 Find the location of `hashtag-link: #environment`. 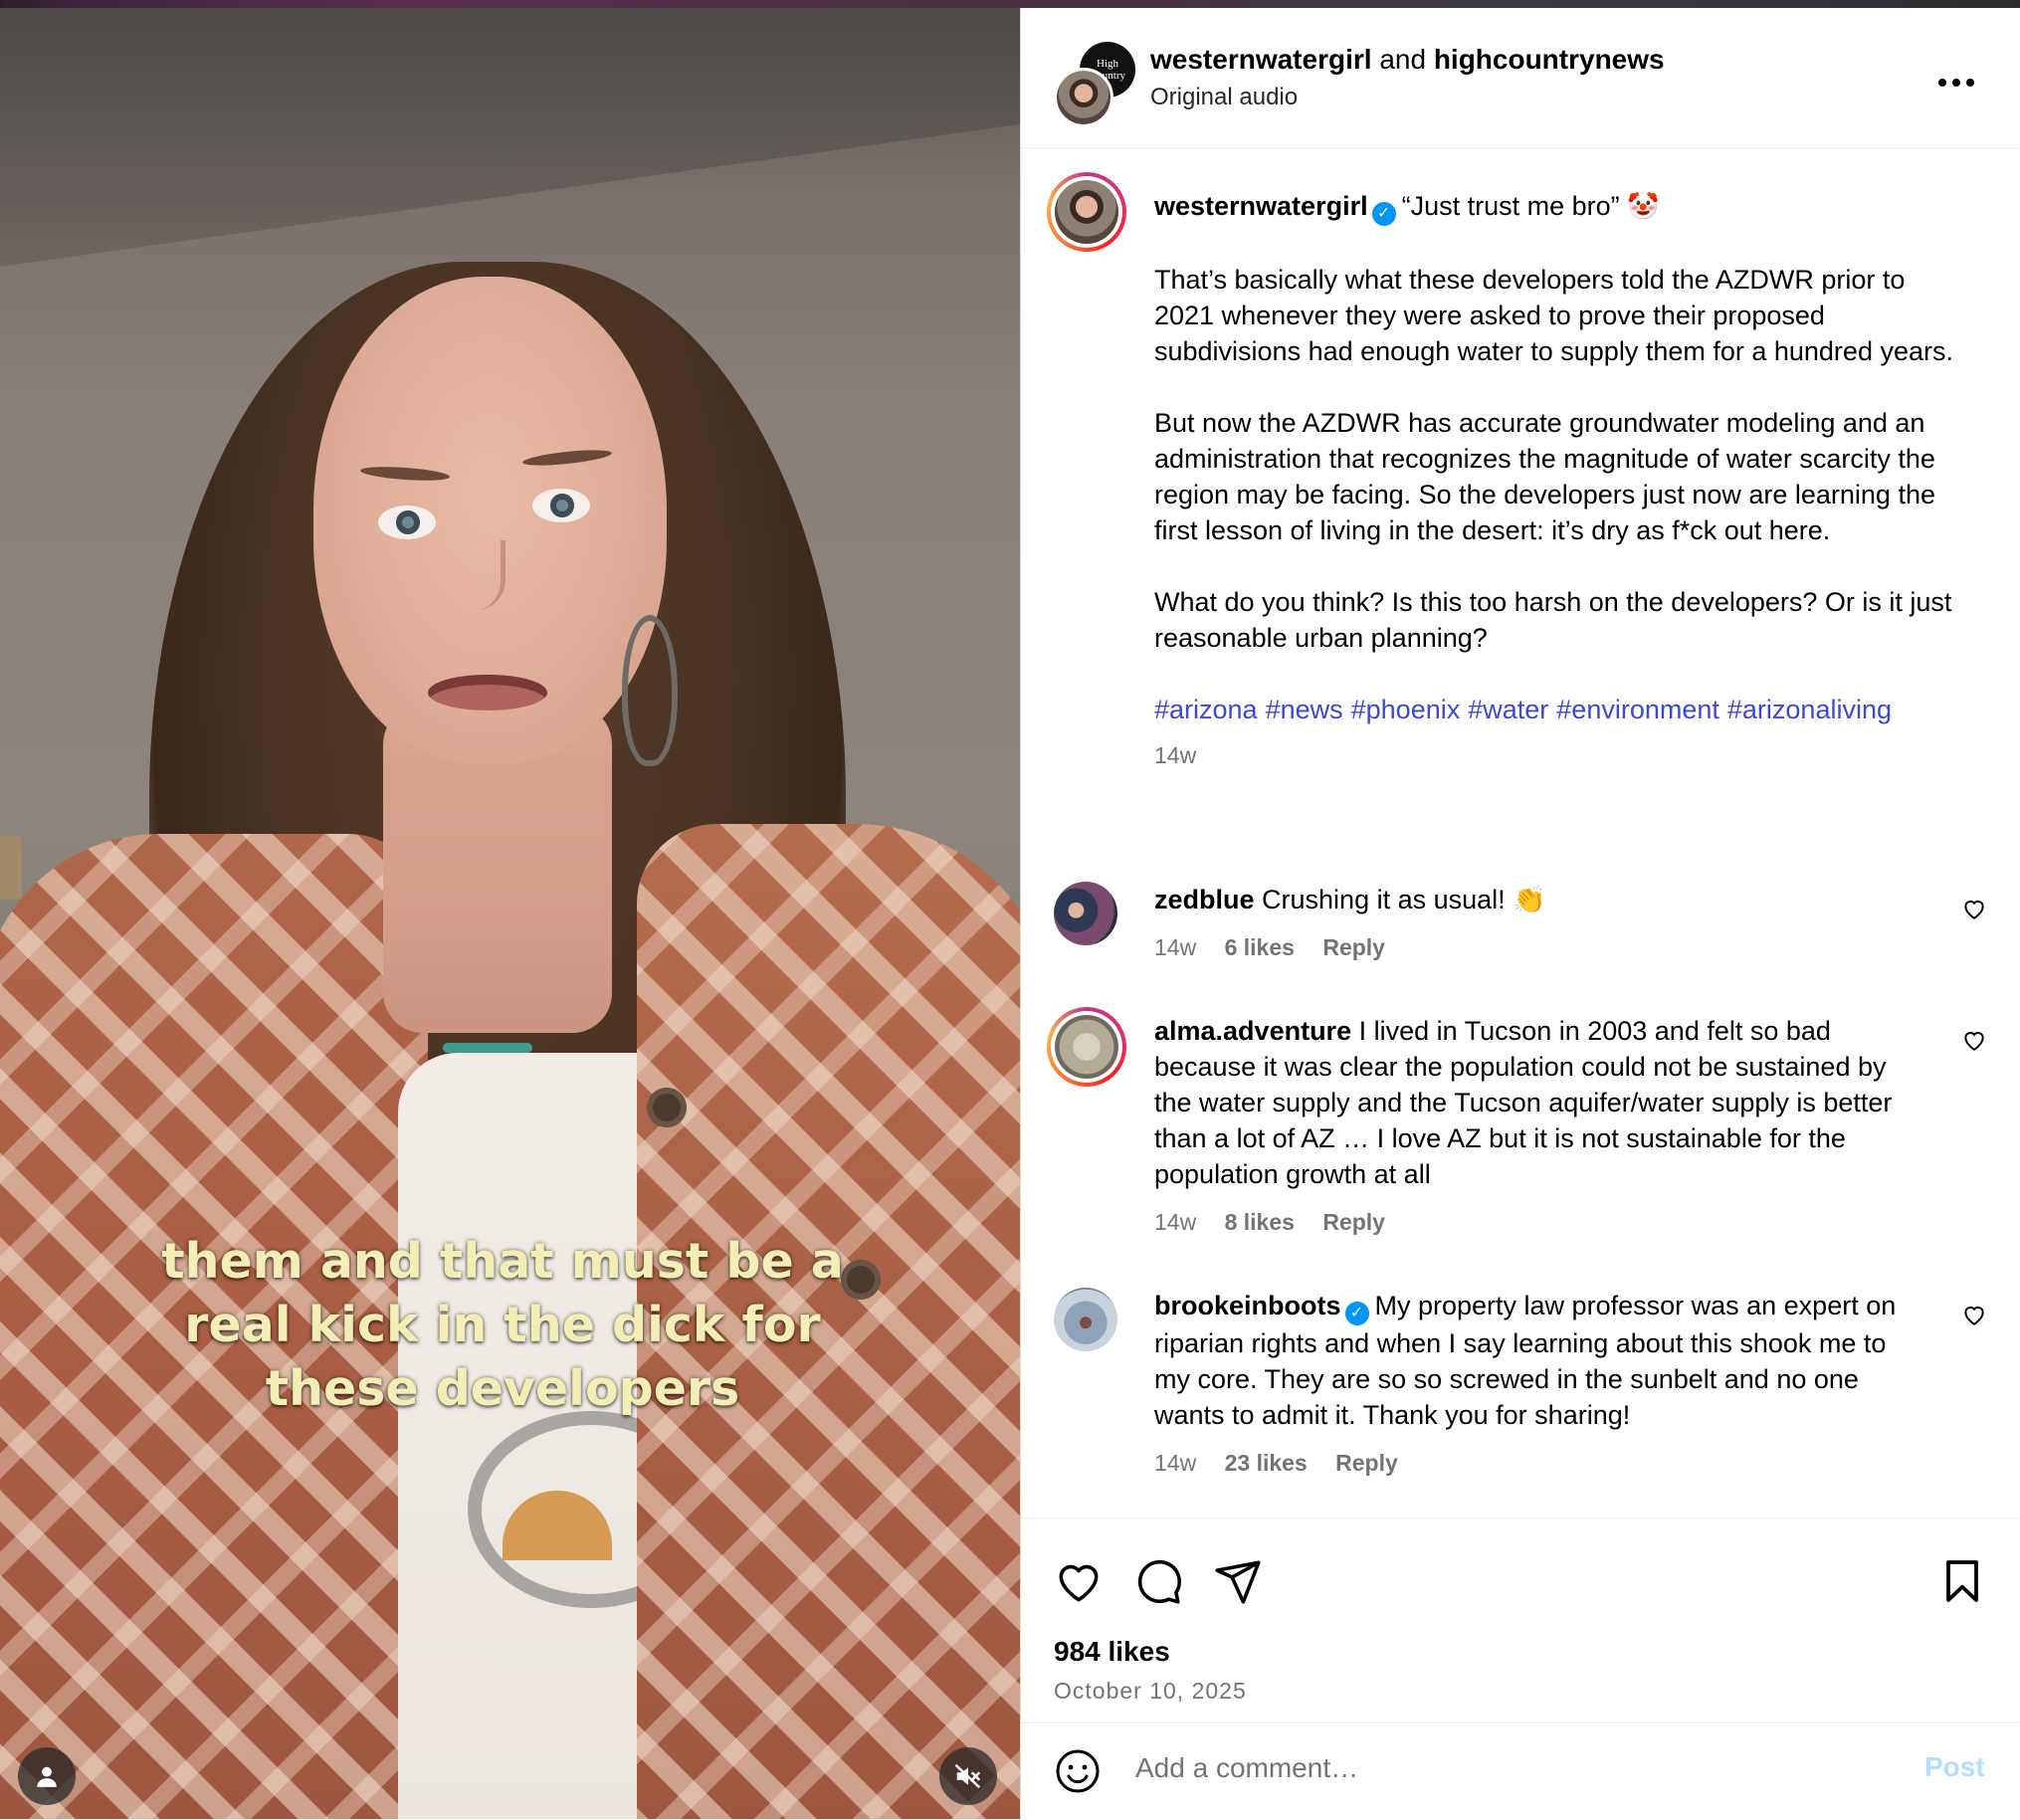

hashtag-link: #environment is located at coordinates (1637, 709).